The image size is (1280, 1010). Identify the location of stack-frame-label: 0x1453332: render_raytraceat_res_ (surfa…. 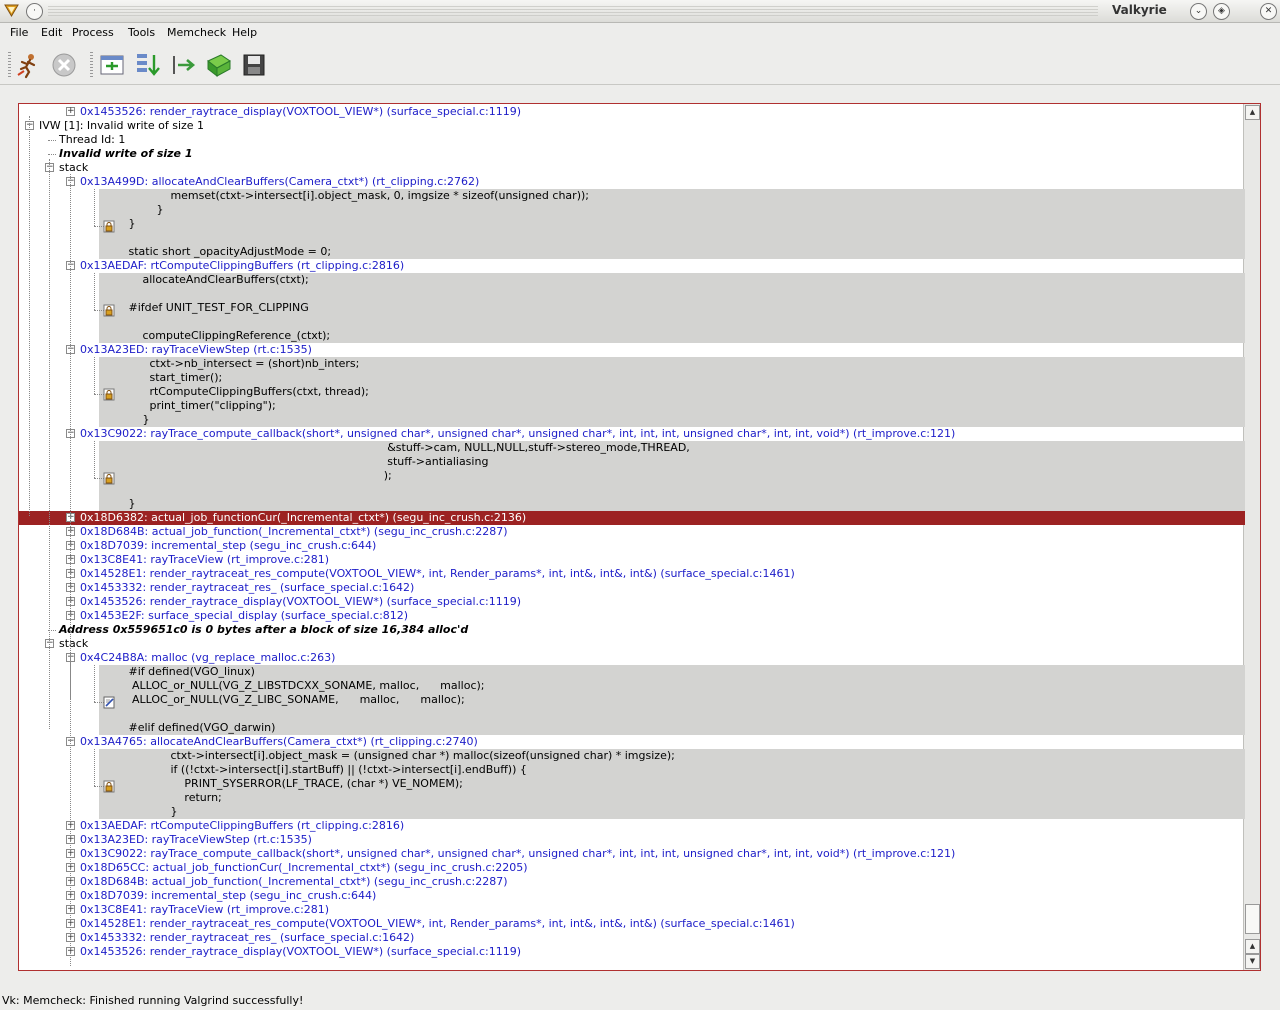
(247, 937).